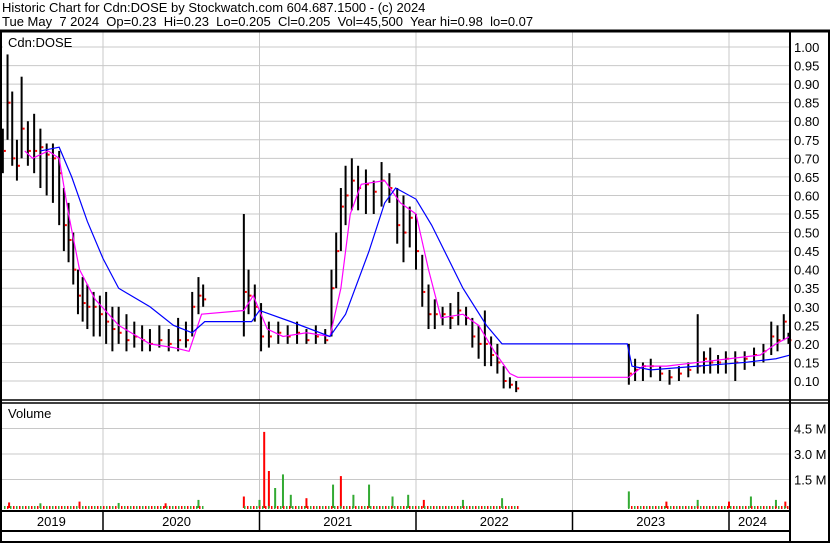 The image size is (830, 543). Describe the element at coordinates (806, 344) in the screenshot. I see `y-tick-label: 0.20` at that location.